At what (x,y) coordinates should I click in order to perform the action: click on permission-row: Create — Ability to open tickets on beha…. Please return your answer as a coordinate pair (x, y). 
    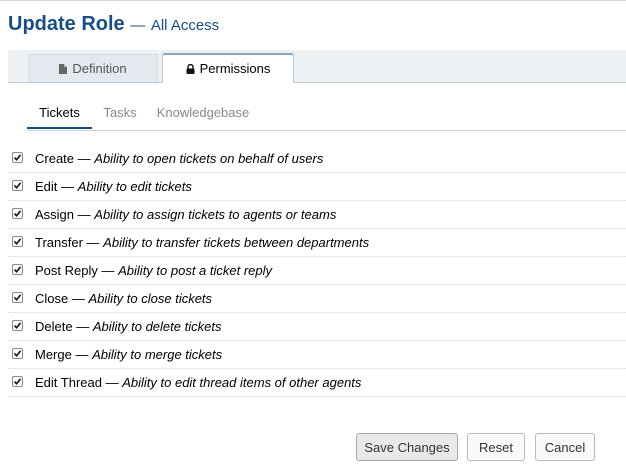
    Looking at the image, I should click on (317, 159).